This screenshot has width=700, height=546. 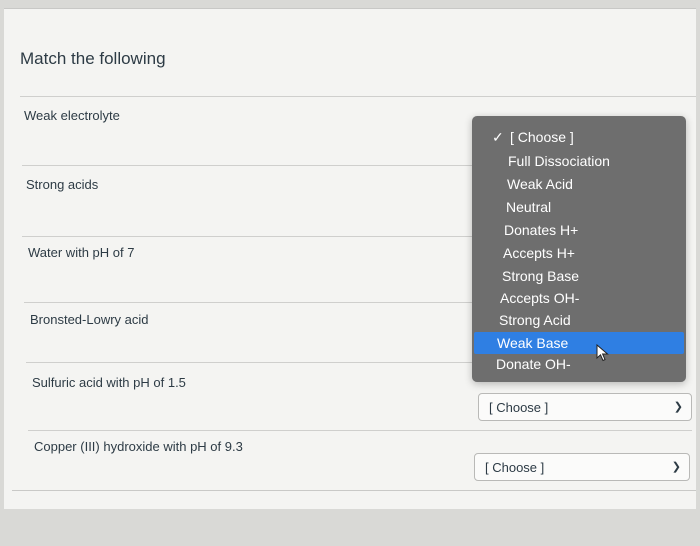 What do you see at coordinates (602, 353) in the screenshot?
I see `mouse-pointer-icon` at bounding box center [602, 353].